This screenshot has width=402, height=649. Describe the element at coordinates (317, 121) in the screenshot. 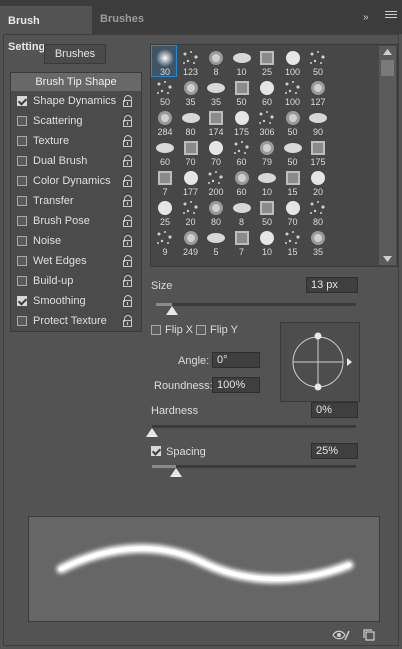

I see `brush-preset: 90` at that location.